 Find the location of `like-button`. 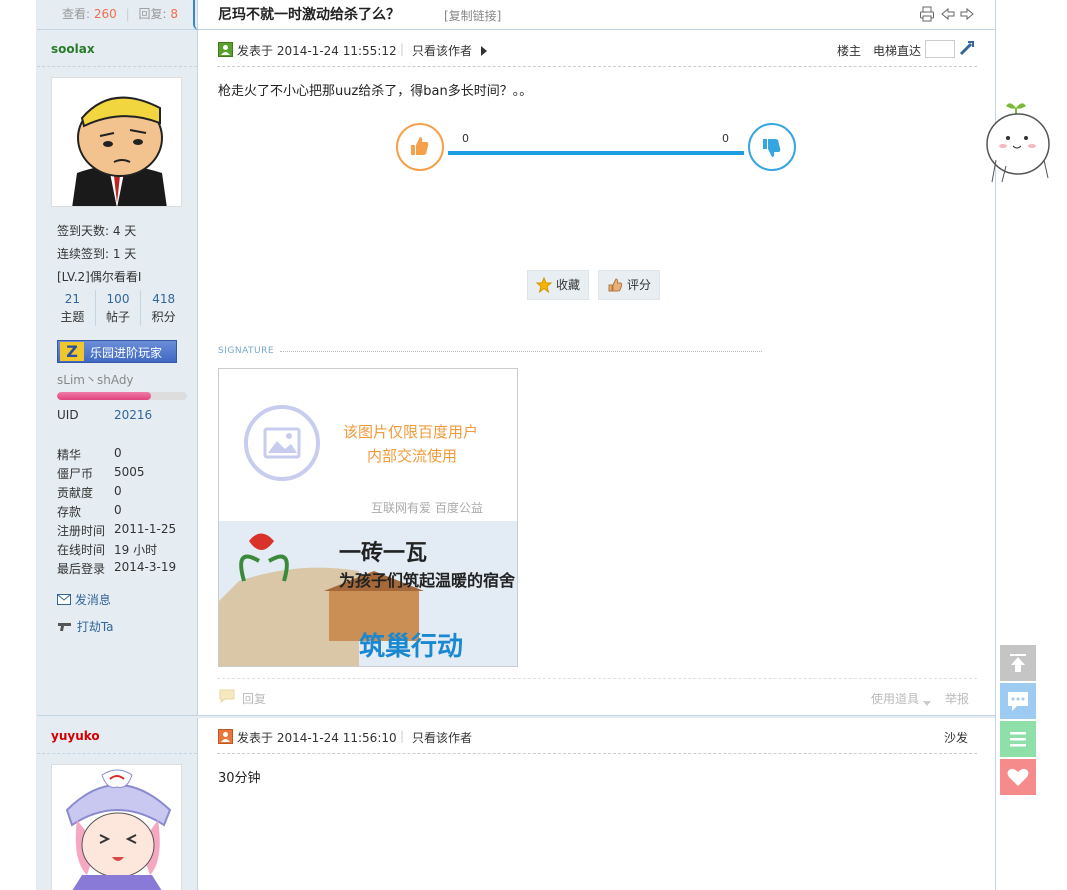

like-button is located at coordinates (1018, 777).